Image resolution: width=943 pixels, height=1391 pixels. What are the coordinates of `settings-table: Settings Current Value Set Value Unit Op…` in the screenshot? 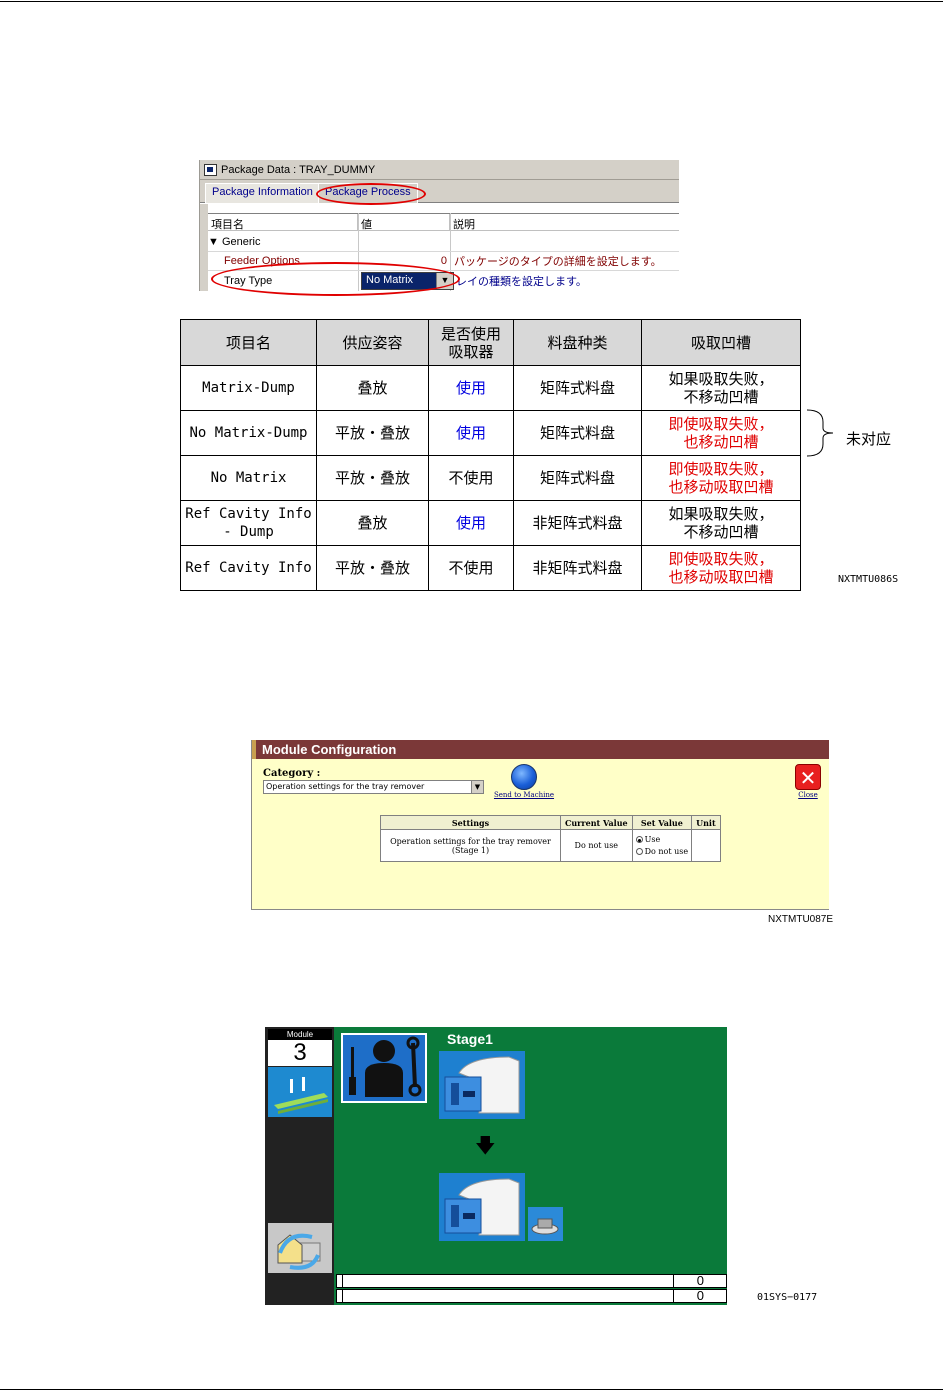 It's located at (550, 838).